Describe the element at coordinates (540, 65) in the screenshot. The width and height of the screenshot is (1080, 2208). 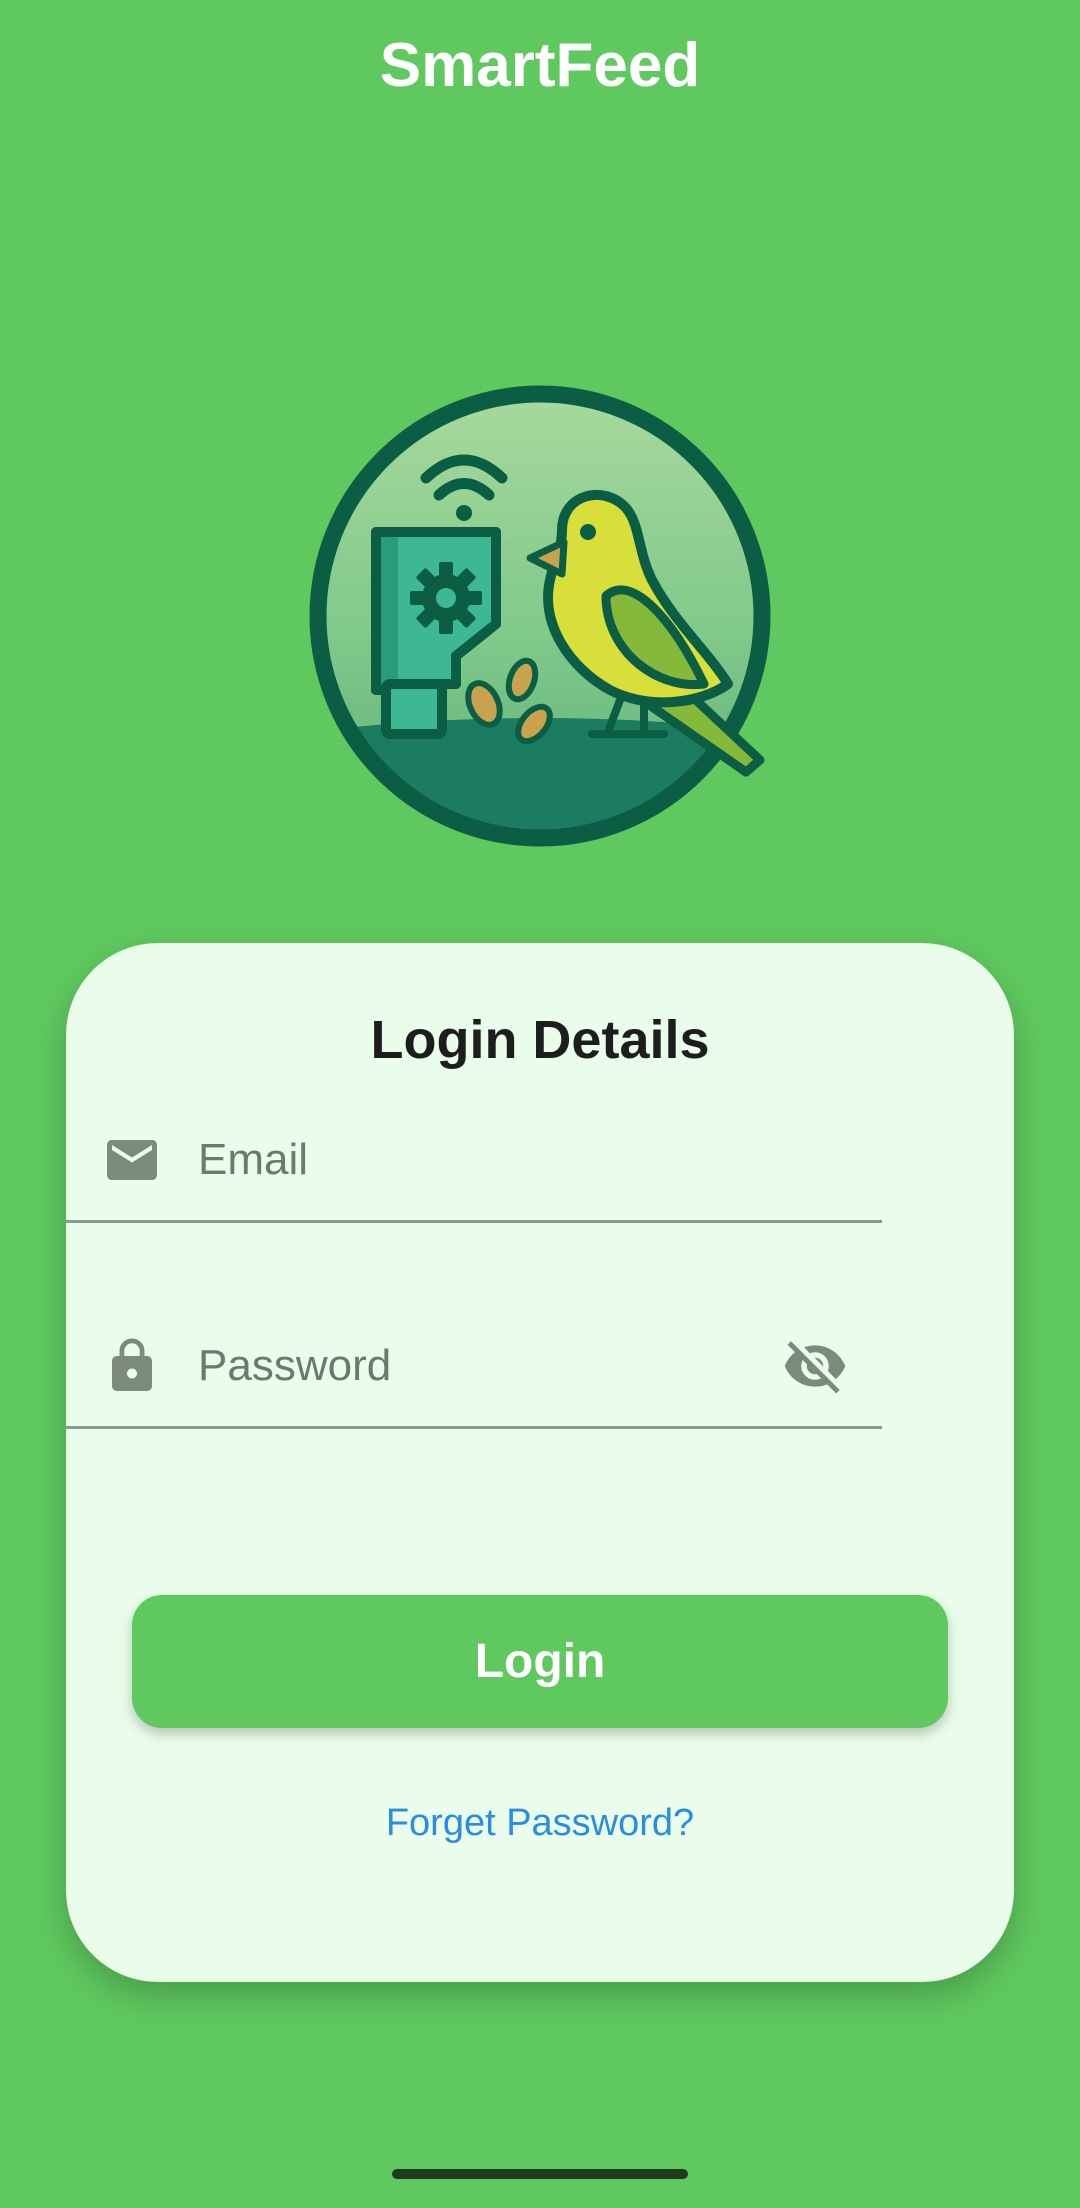
I see `app-title: SmartFeed` at that location.